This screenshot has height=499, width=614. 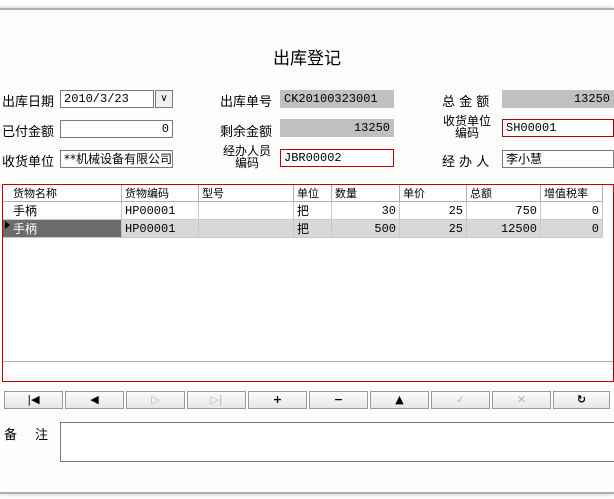 What do you see at coordinates (28, 162) in the screenshot?
I see `receiver-label: 收货单位` at bounding box center [28, 162].